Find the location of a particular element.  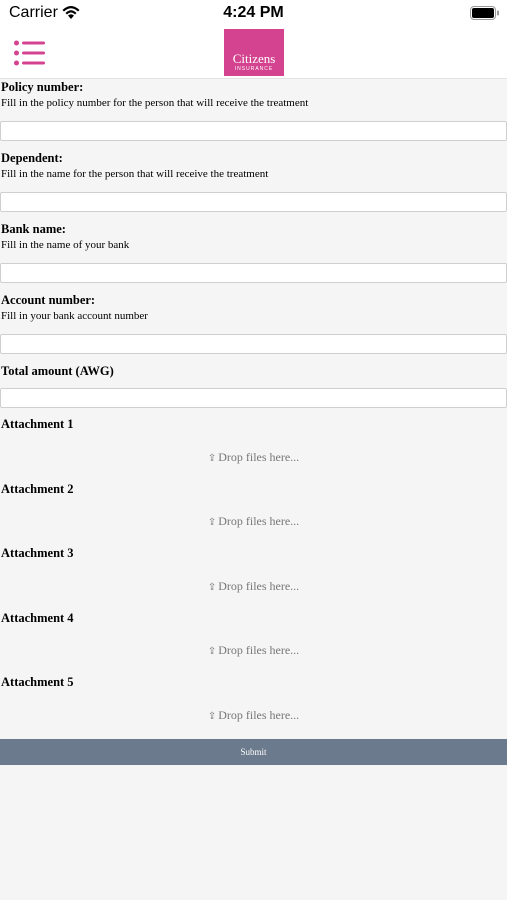

clock: 4:24 PM is located at coordinates (253, 12).